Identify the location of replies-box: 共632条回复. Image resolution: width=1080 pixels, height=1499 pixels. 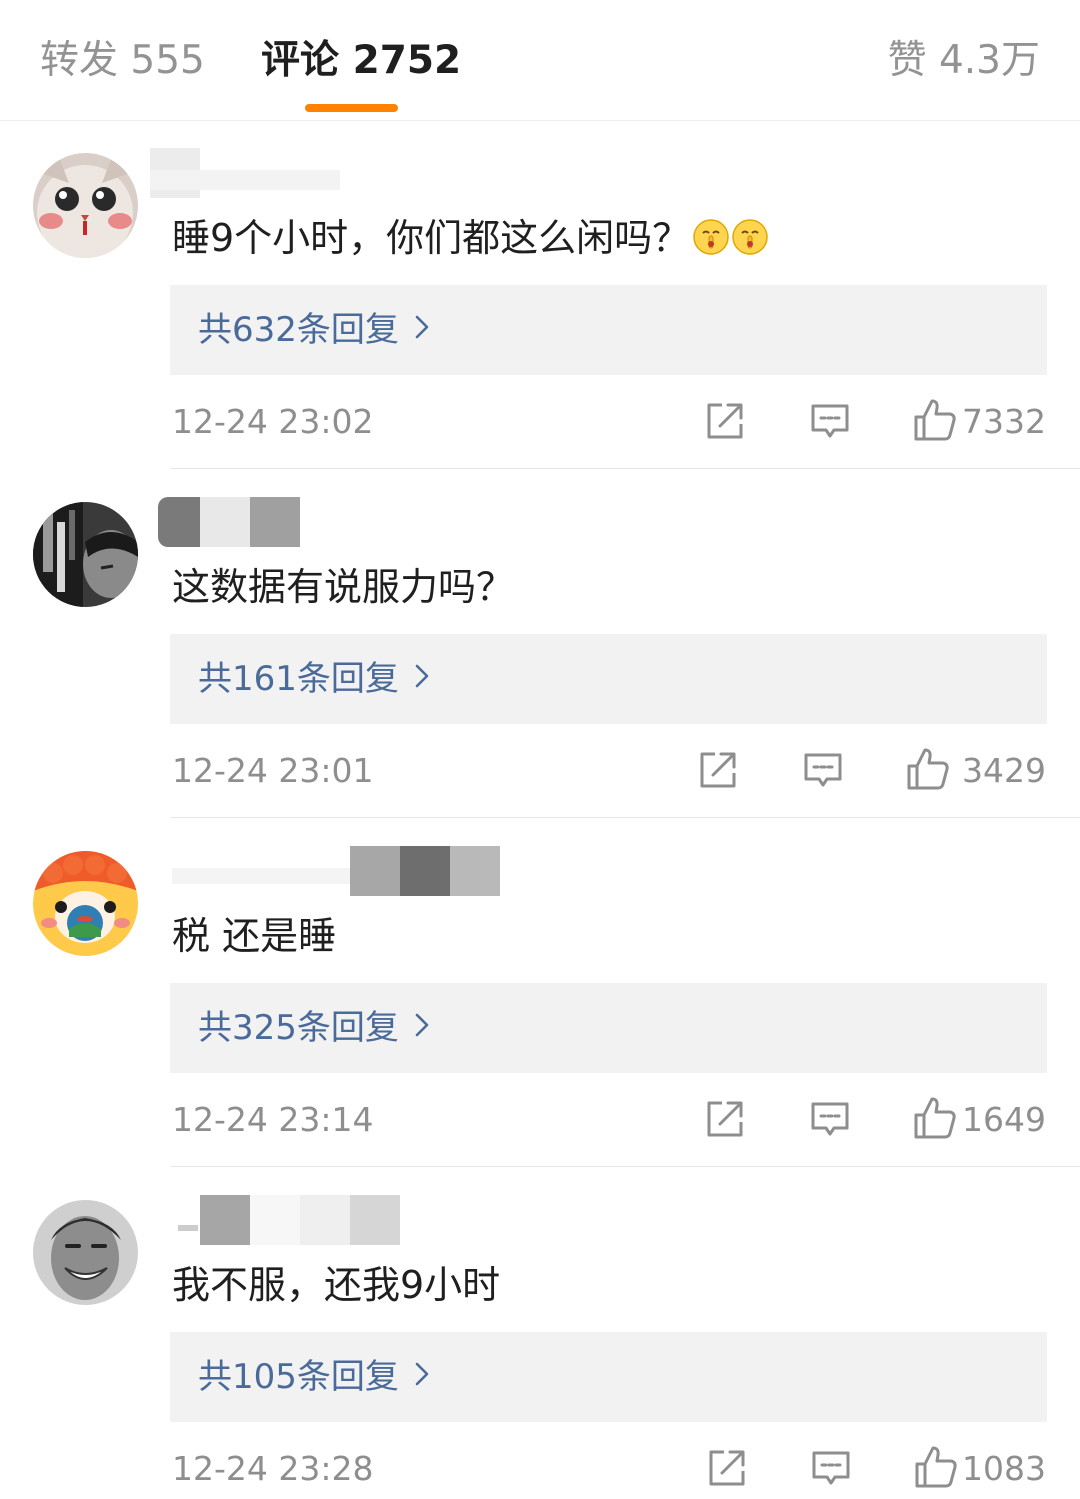
(608, 330).